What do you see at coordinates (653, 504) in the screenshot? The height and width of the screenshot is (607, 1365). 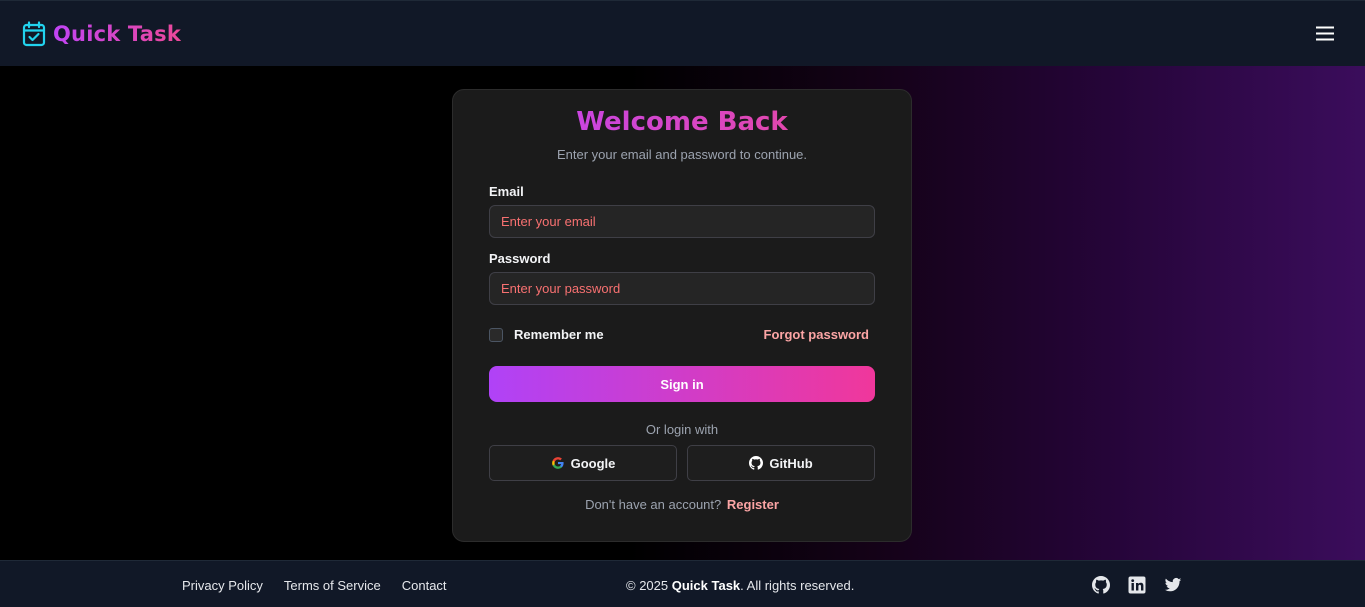 I see `no-account-text: Don't have an account?` at bounding box center [653, 504].